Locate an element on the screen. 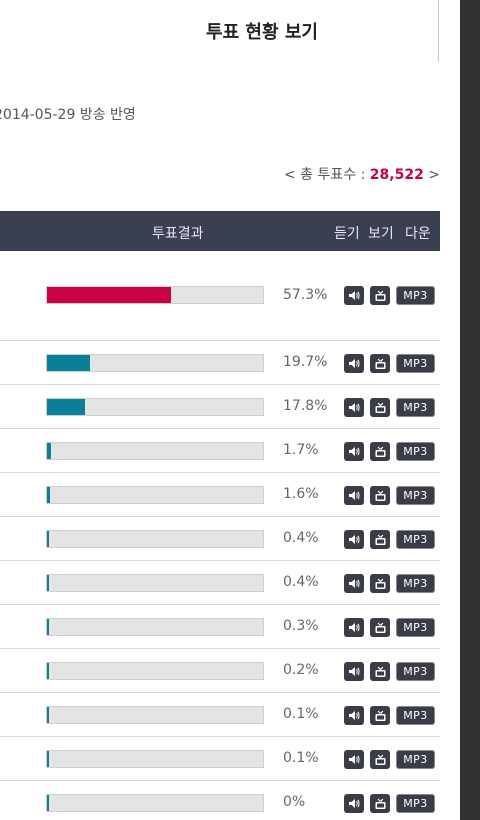 Image resolution: width=480 pixels, height=820 pixels. result-percent: 19.7% is located at coordinates (305, 362).